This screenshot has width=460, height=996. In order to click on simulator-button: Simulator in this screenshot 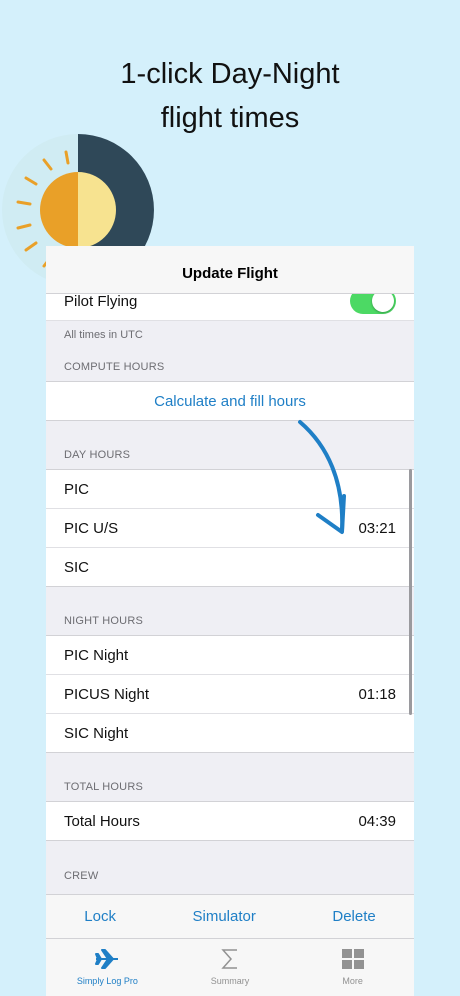, I will do `click(223, 916)`.